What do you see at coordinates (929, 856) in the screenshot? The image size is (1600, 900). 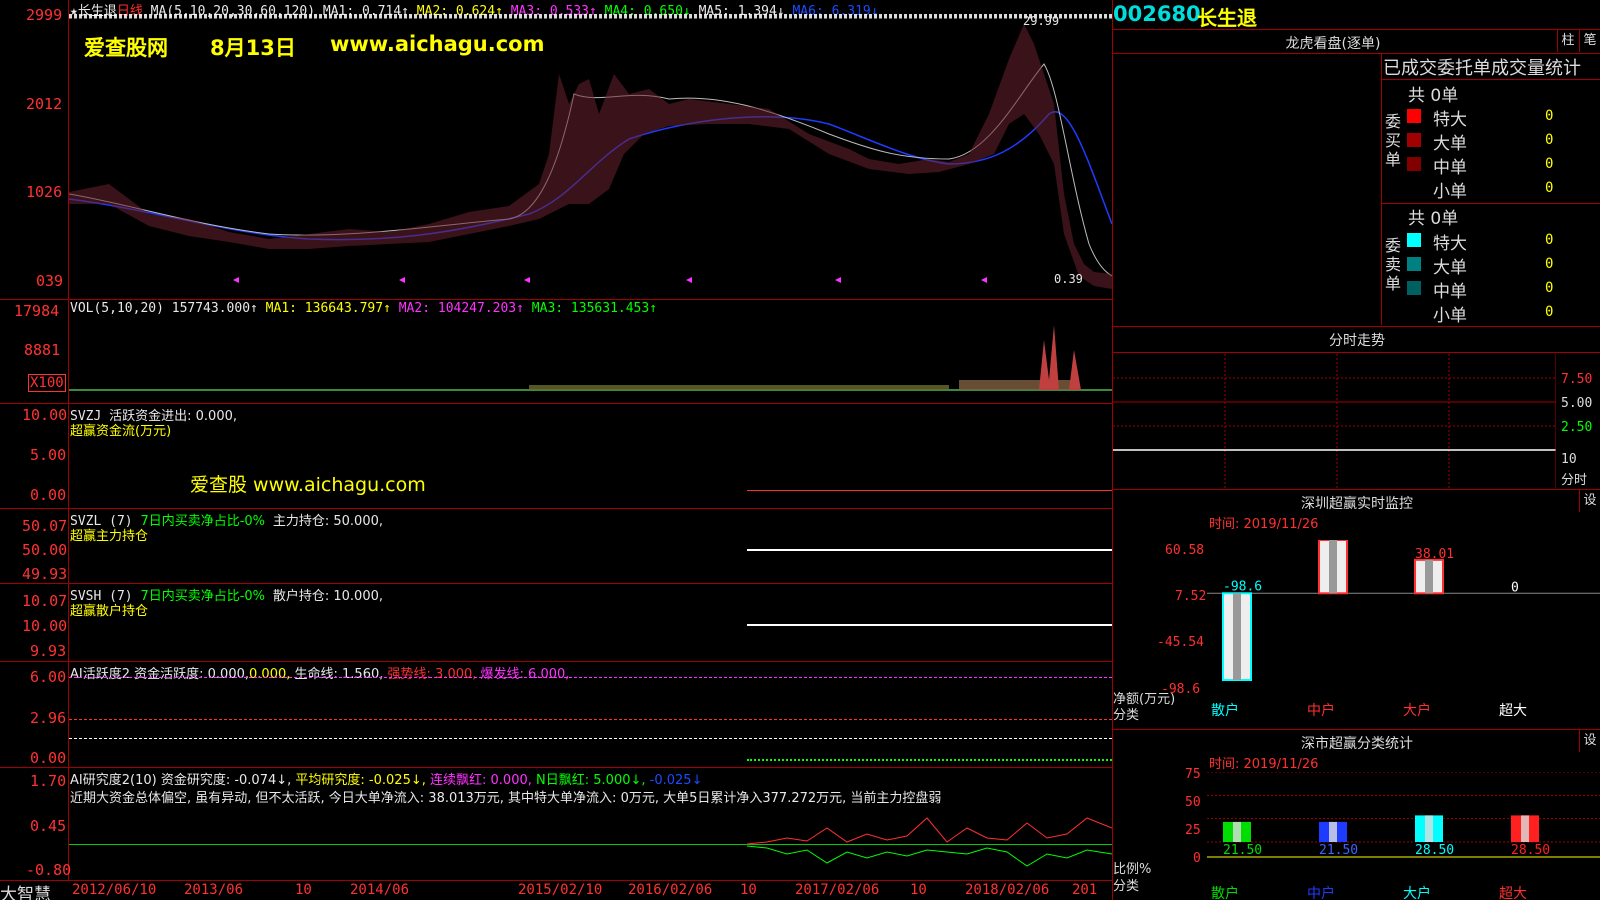 I see `research-bars-green` at bounding box center [929, 856].